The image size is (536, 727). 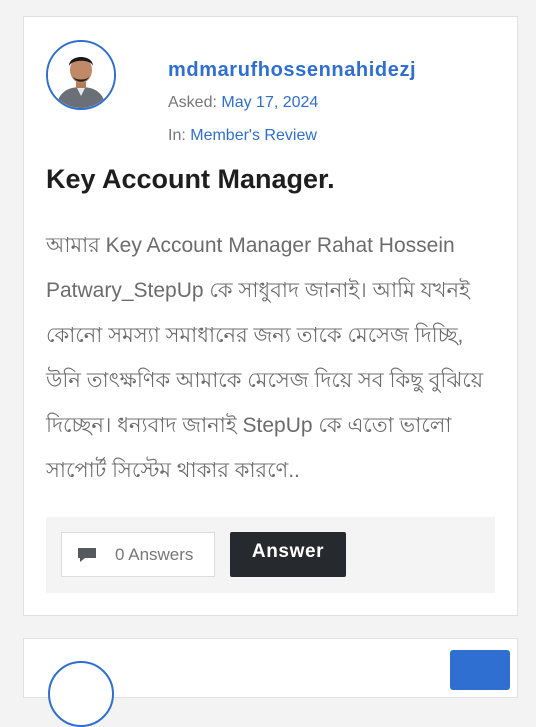 I want to click on asked-label: Asked:, so click(x=192, y=102).